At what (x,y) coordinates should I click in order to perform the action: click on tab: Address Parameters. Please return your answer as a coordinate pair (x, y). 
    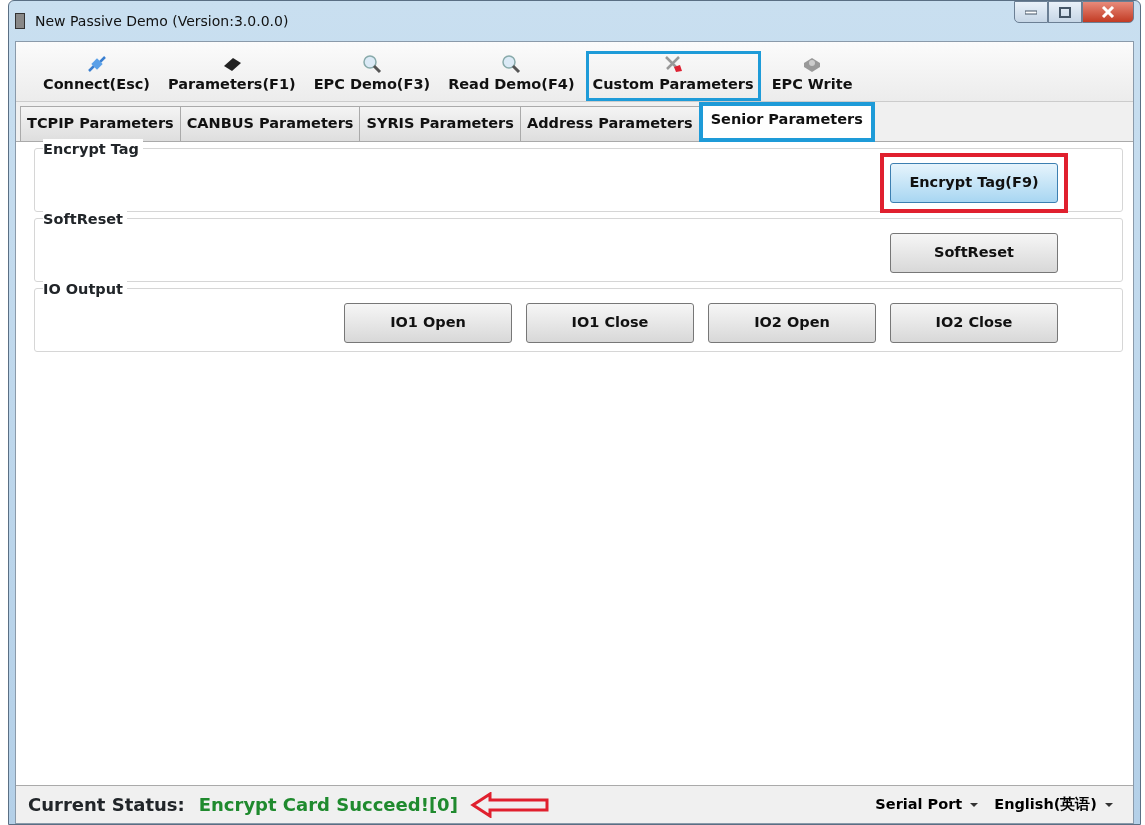
    Looking at the image, I should click on (609, 123).